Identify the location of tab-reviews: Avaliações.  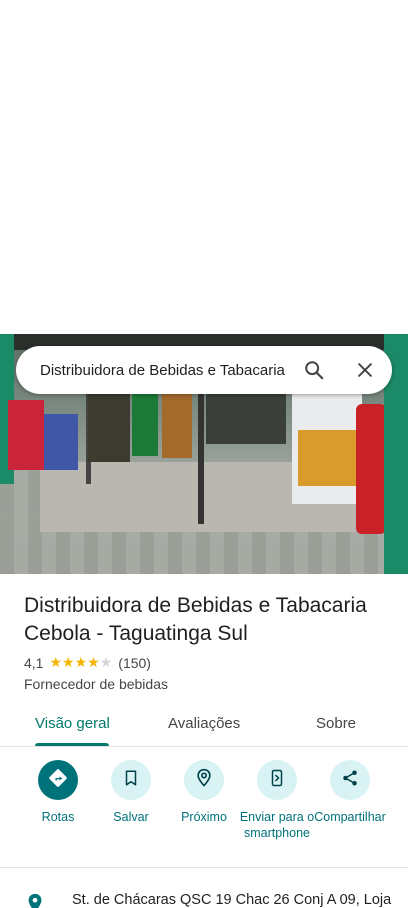
(204, 723).